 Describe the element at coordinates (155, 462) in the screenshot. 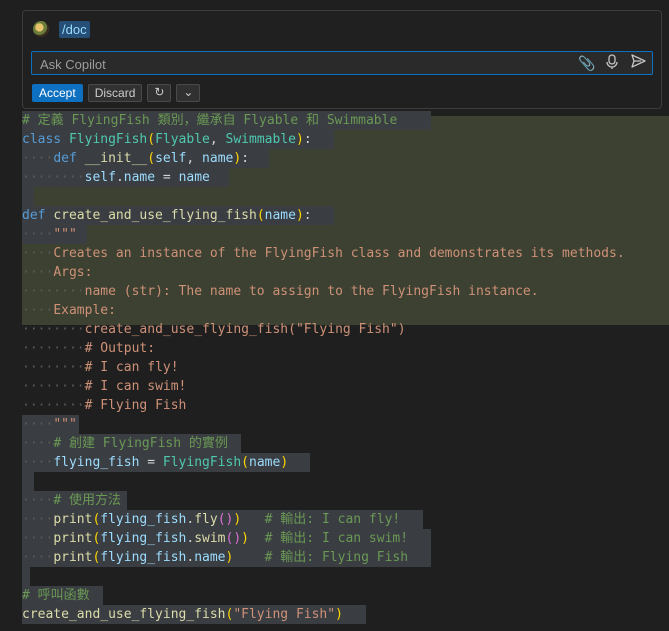

I see `code-text: ····flying_fish = FlyingFish(name)` at that location.